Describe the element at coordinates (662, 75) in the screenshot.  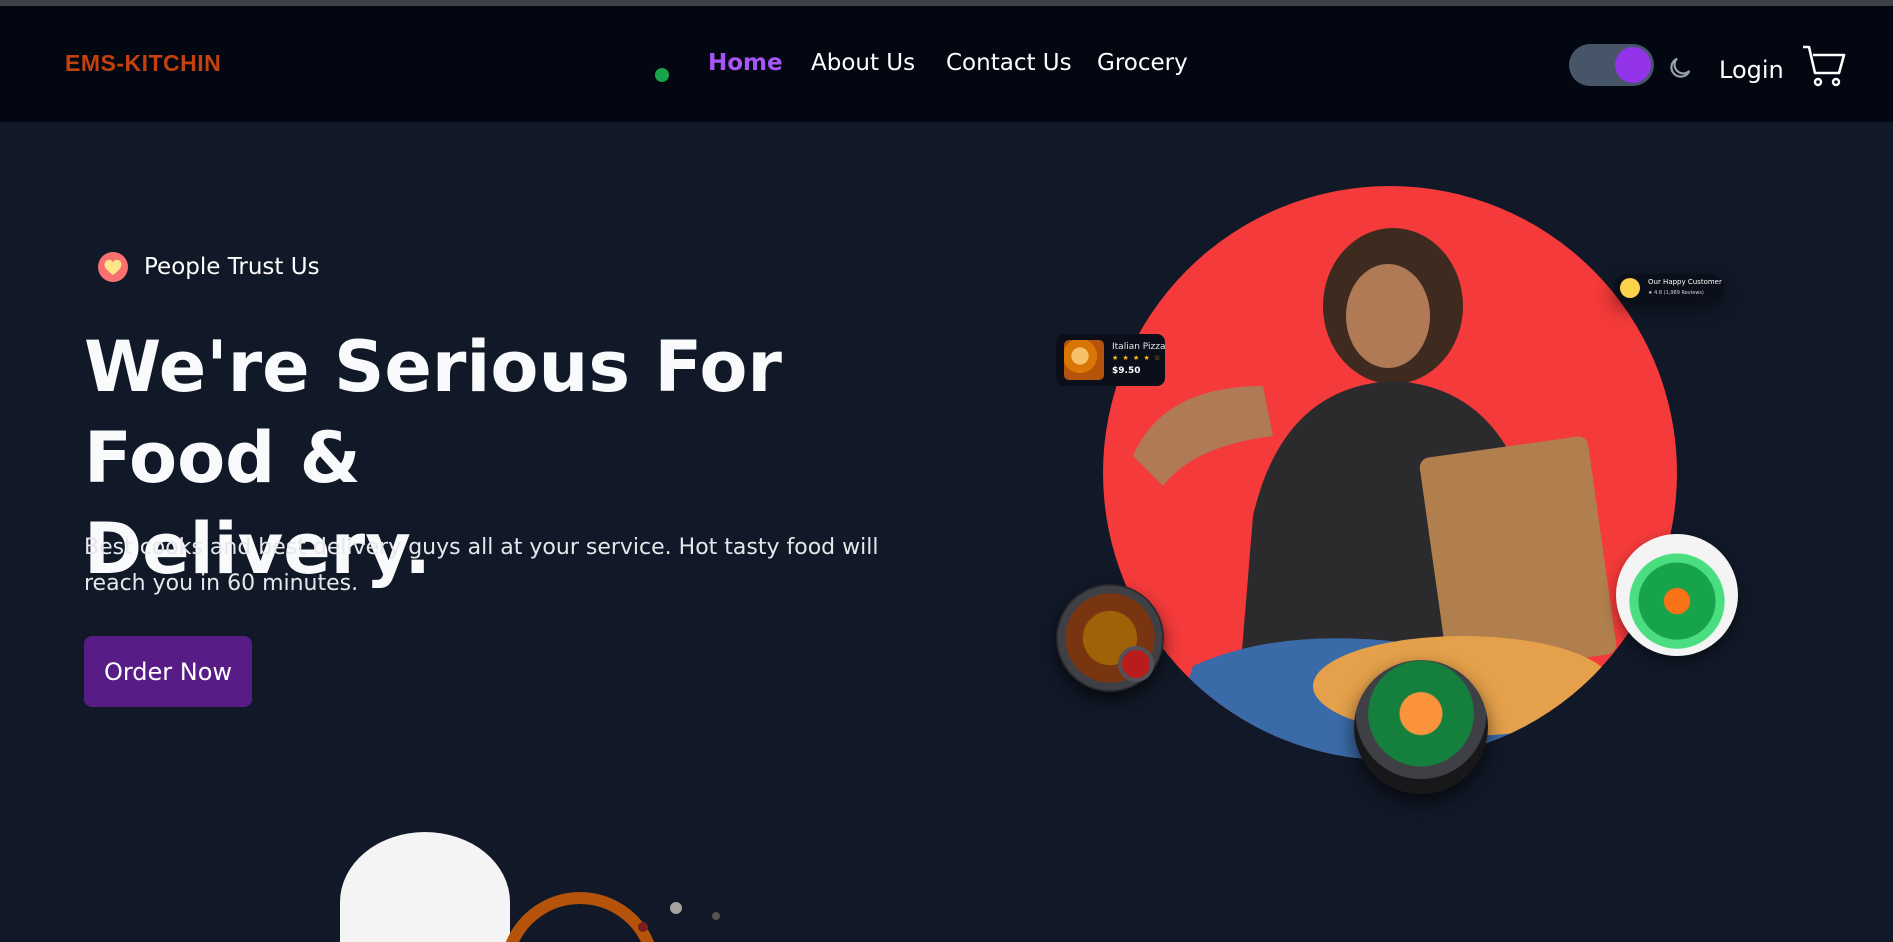
I see `status-dot` at that location.